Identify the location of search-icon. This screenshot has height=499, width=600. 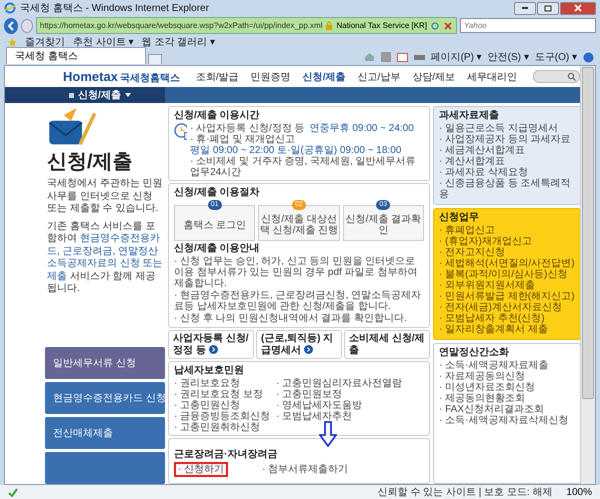
(571, 76).